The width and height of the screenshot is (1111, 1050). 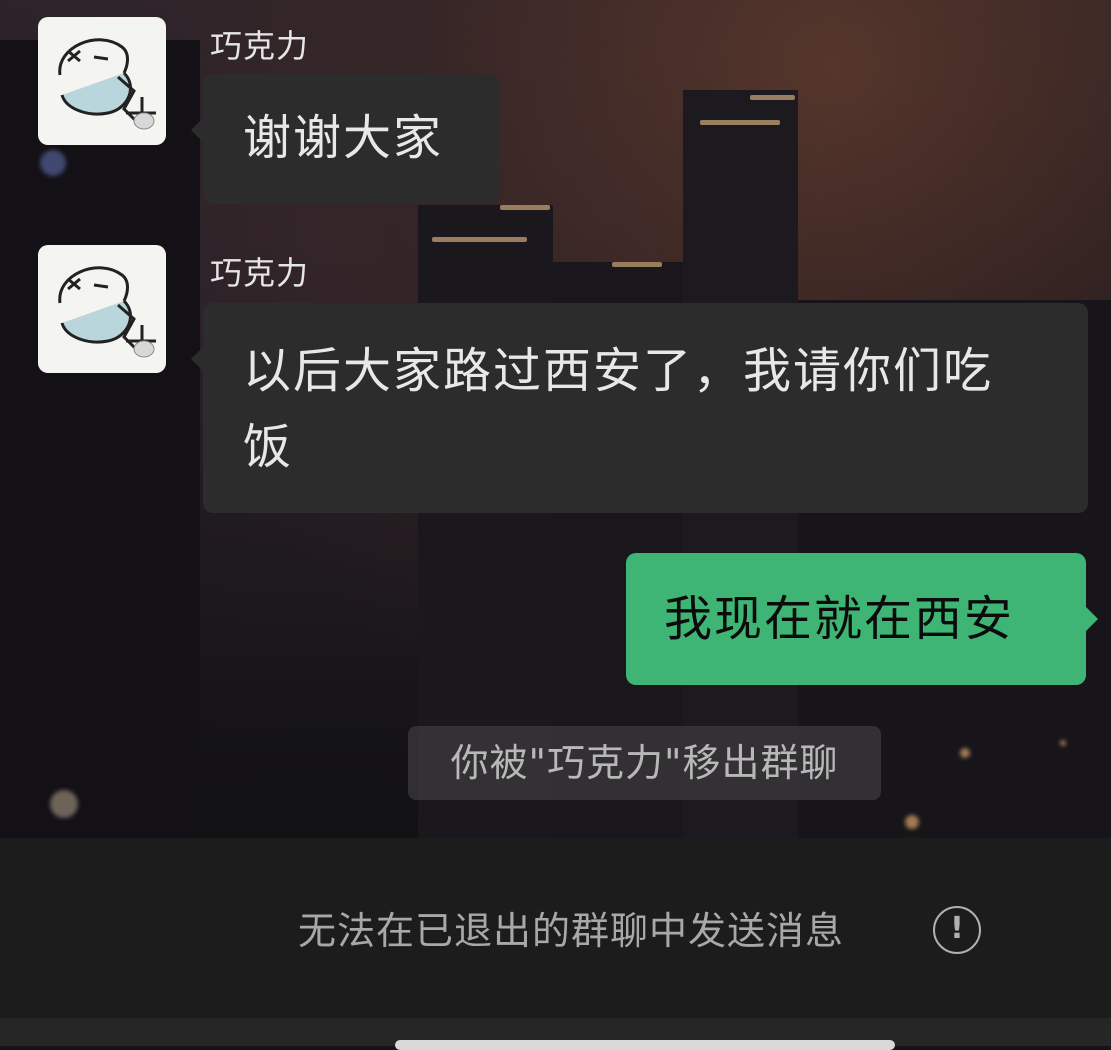 I want to click on outgoing-message-bubble: 我现在就在西安, so click(x=862, y=619).